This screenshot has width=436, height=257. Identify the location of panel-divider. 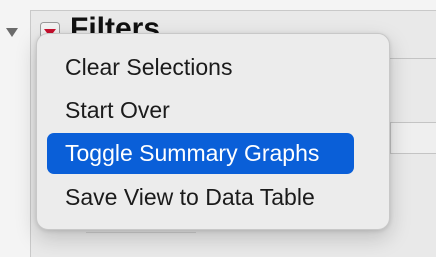
(413, 58).